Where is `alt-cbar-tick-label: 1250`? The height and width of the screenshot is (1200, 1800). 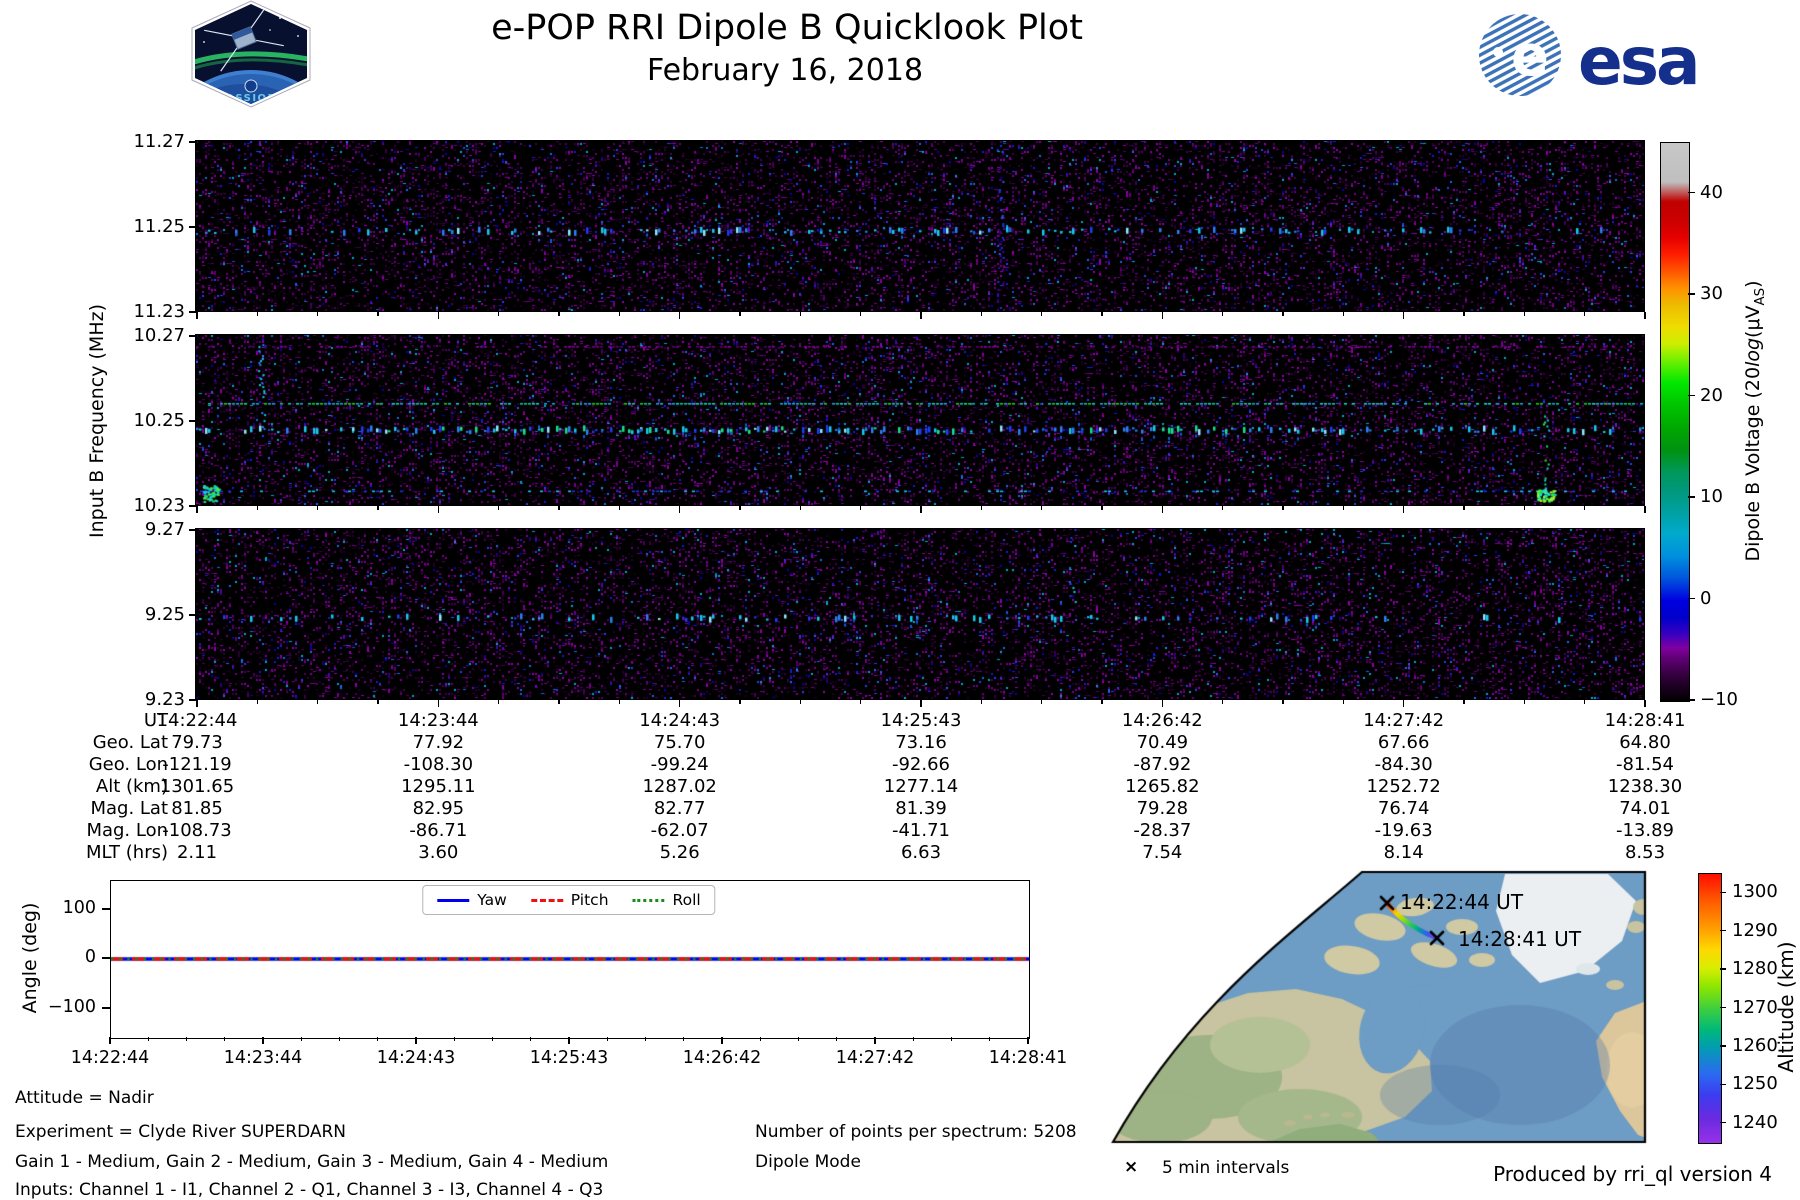 alt-cbar-tick-label: 1250 is located at coordinates (1755, 1084).